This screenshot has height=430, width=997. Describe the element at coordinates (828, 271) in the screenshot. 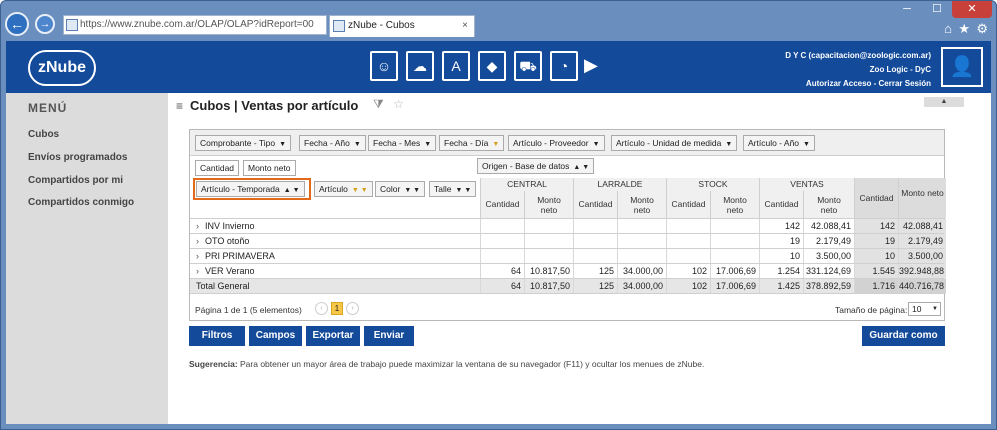

I see `table-cell: 331.124,69` at that location.